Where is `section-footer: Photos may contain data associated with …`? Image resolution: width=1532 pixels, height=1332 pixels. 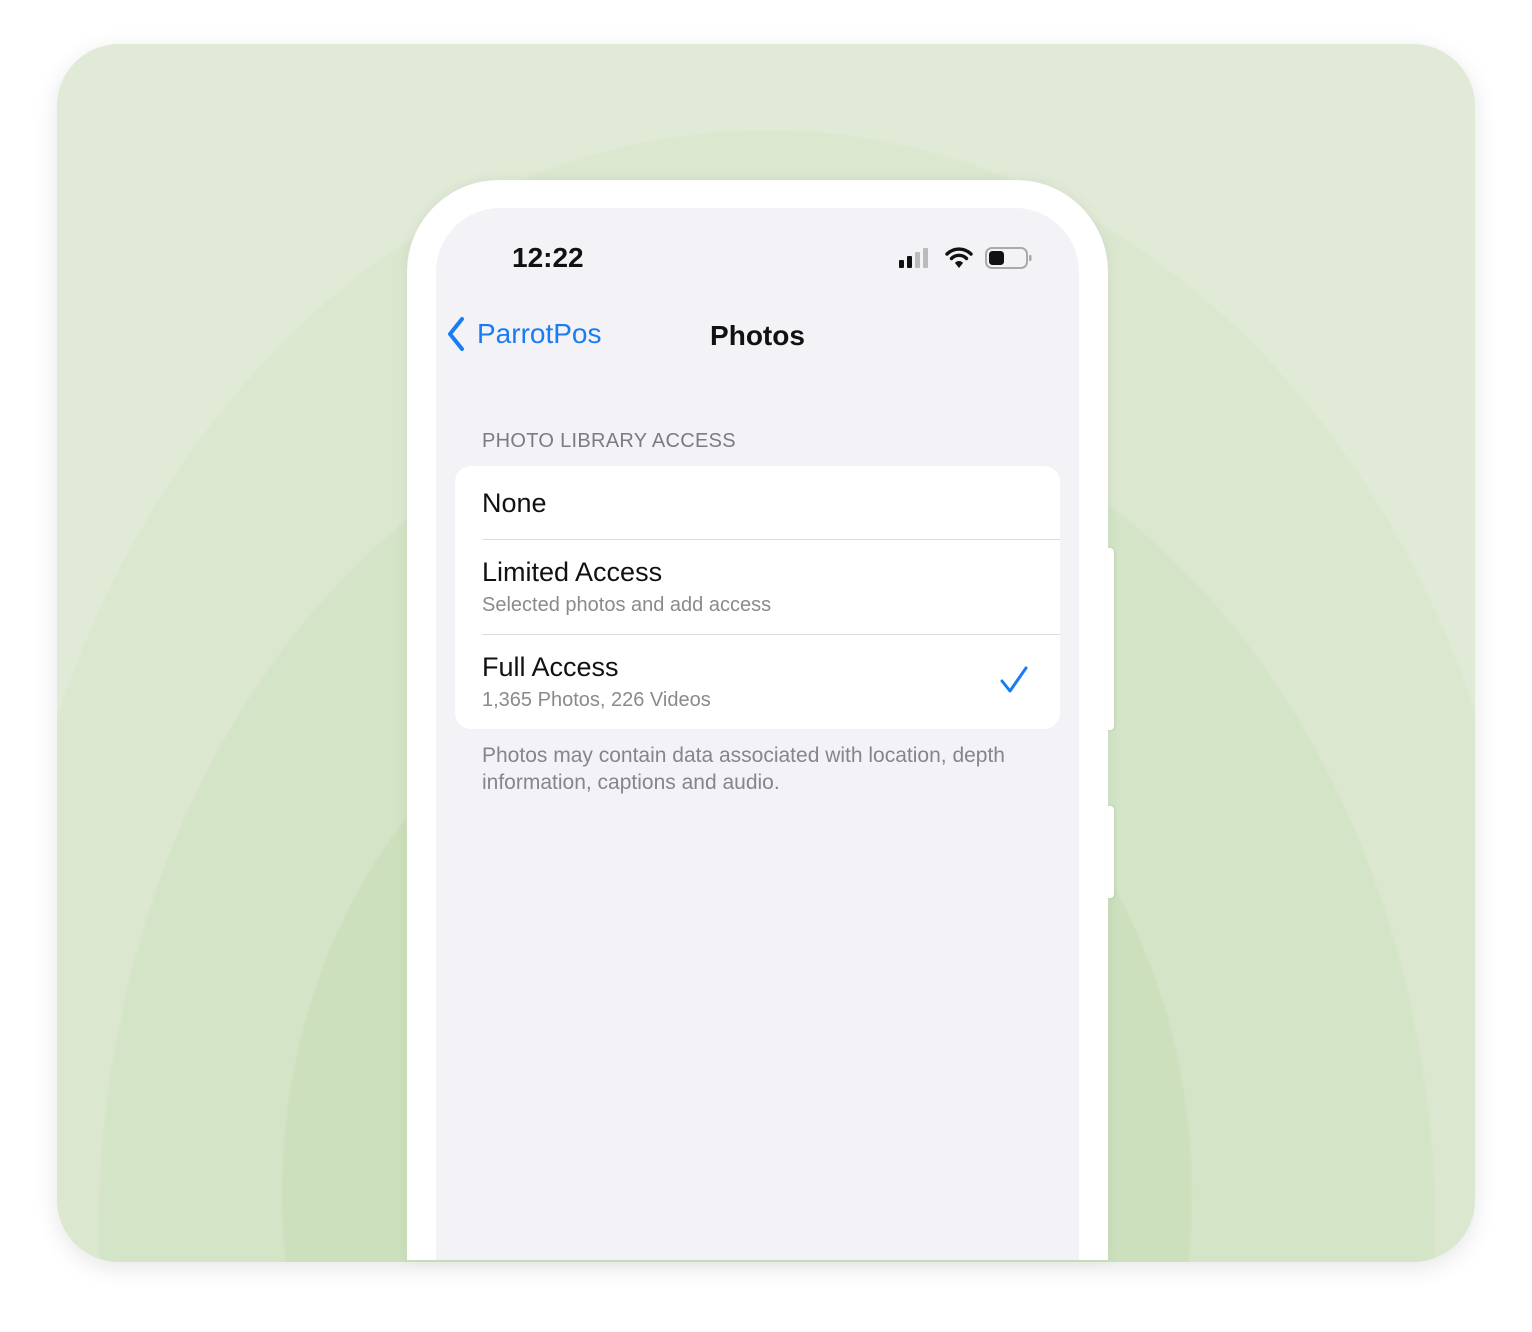
section-footer: Photos may contain data associated with … is located at coordinates (743, 769).